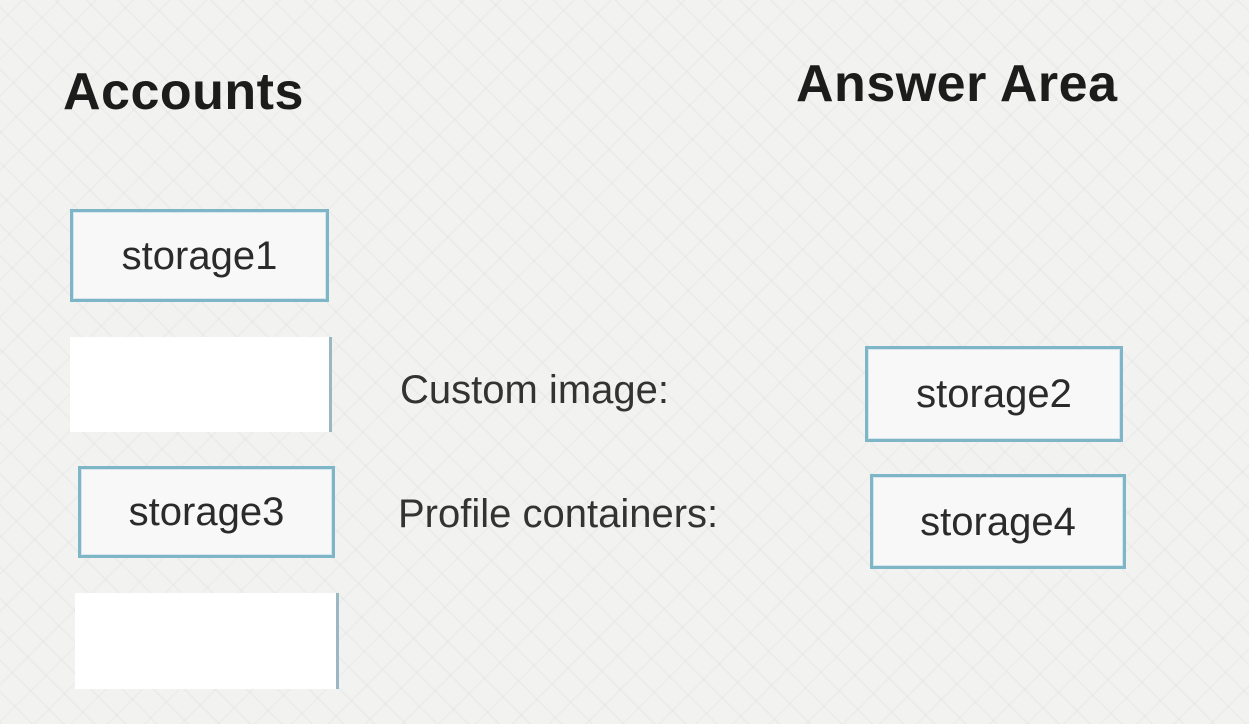 The image size is (1249, 724). What do you see at coordinates (558, 514) in the screenshot?
I see `profile-containers-label: Profile containers:` at bounding box center [558, 514].